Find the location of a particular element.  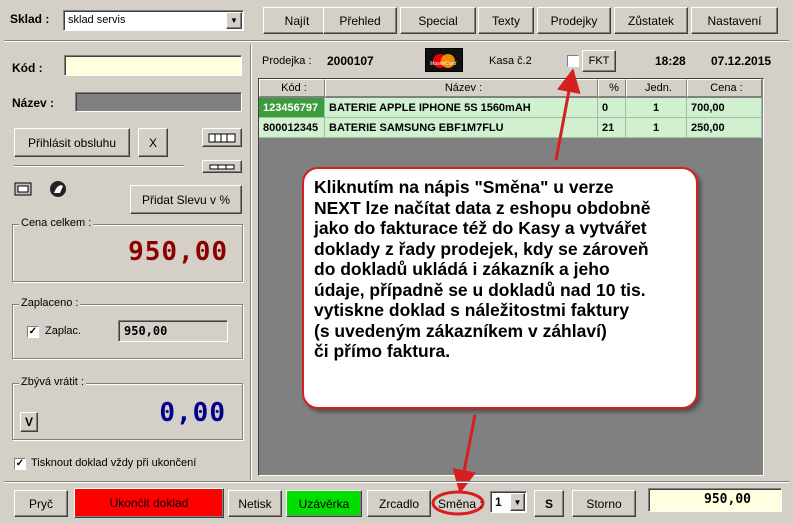

cena-celkem-group: Cena celkem : 950,00 is located at coordinates (127, 249).